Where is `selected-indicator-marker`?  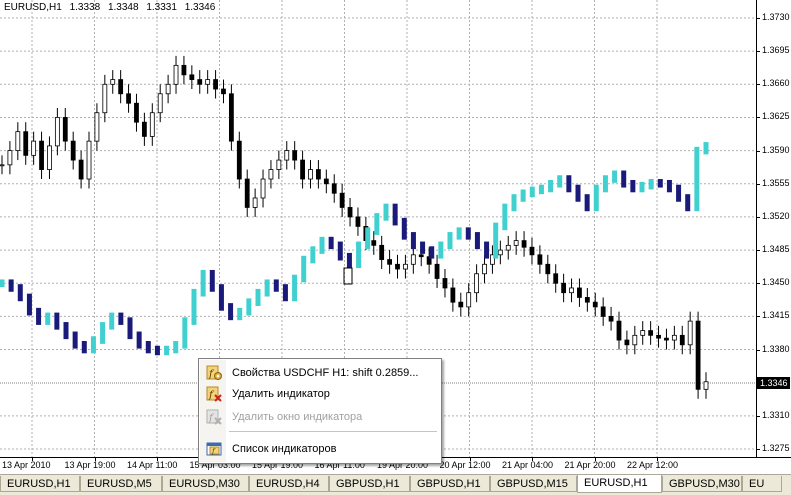
selected-indicator-marker is located at coordinates (348, 276).